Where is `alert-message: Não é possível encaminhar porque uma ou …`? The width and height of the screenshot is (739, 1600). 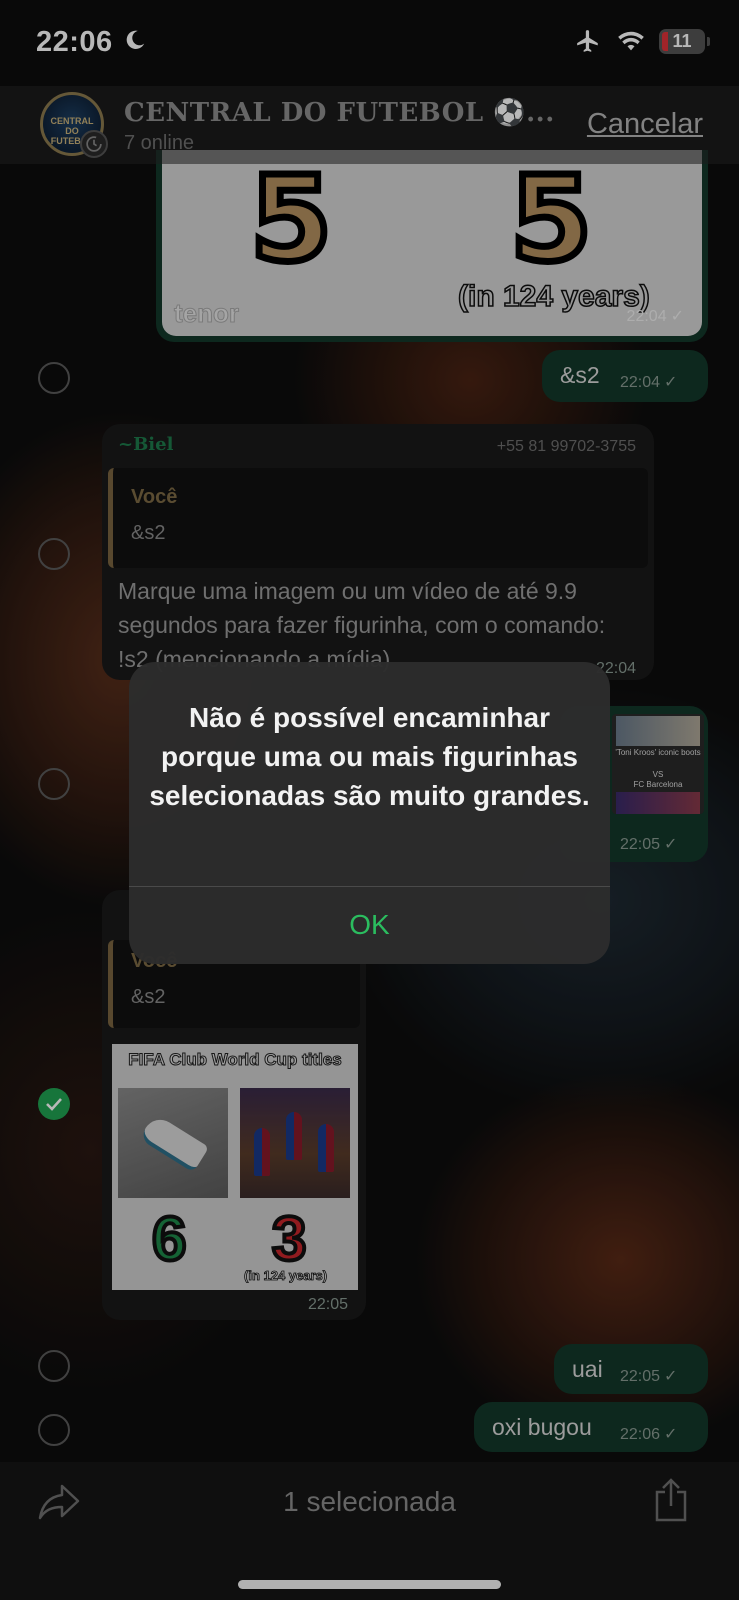
alert-message: Não é possível encaminhar porque uma ou … is located at coordinates (369, 756).